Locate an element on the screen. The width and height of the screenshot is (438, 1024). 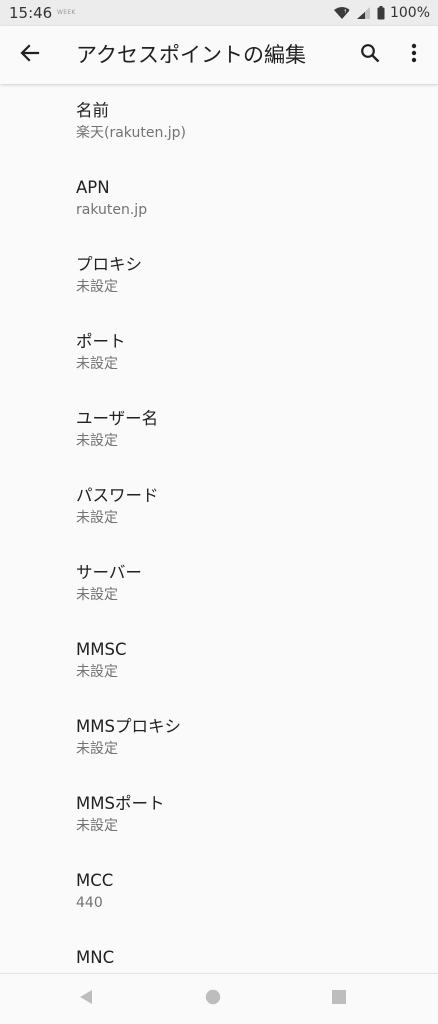
battery-icon is located at coordinates (381, 13).